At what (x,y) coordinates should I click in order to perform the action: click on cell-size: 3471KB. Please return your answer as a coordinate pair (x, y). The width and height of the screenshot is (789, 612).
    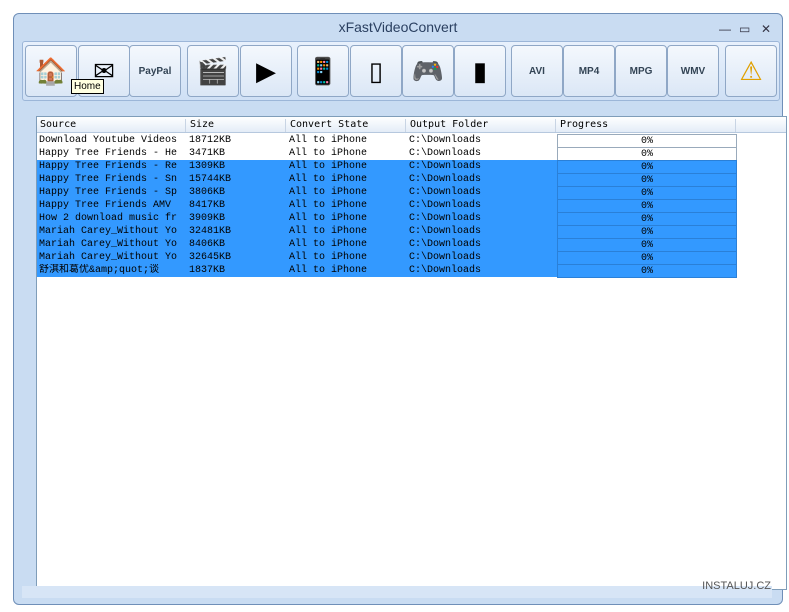
    Looking at the image, I should click on (207, 153).